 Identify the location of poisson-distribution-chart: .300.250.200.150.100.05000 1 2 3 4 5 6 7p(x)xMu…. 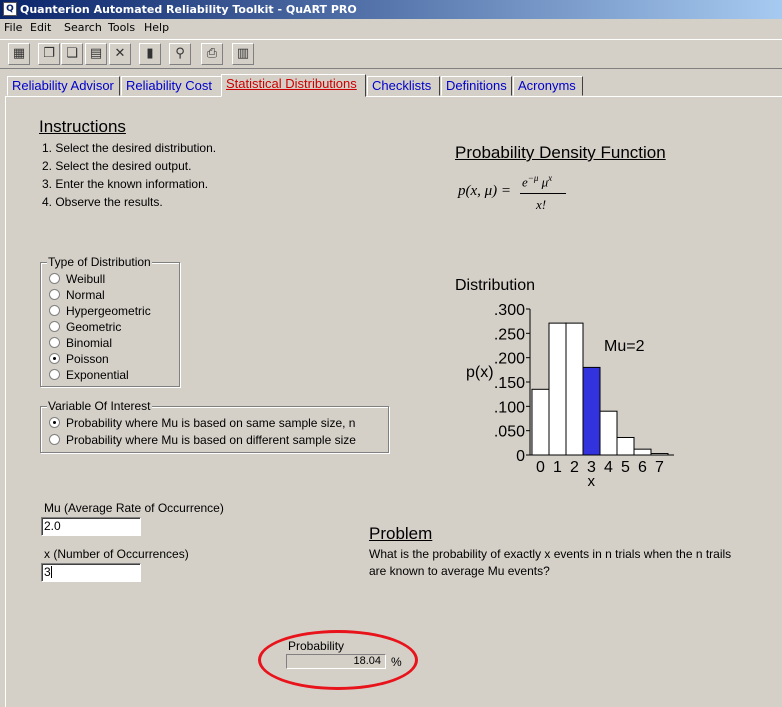
(570, 396).